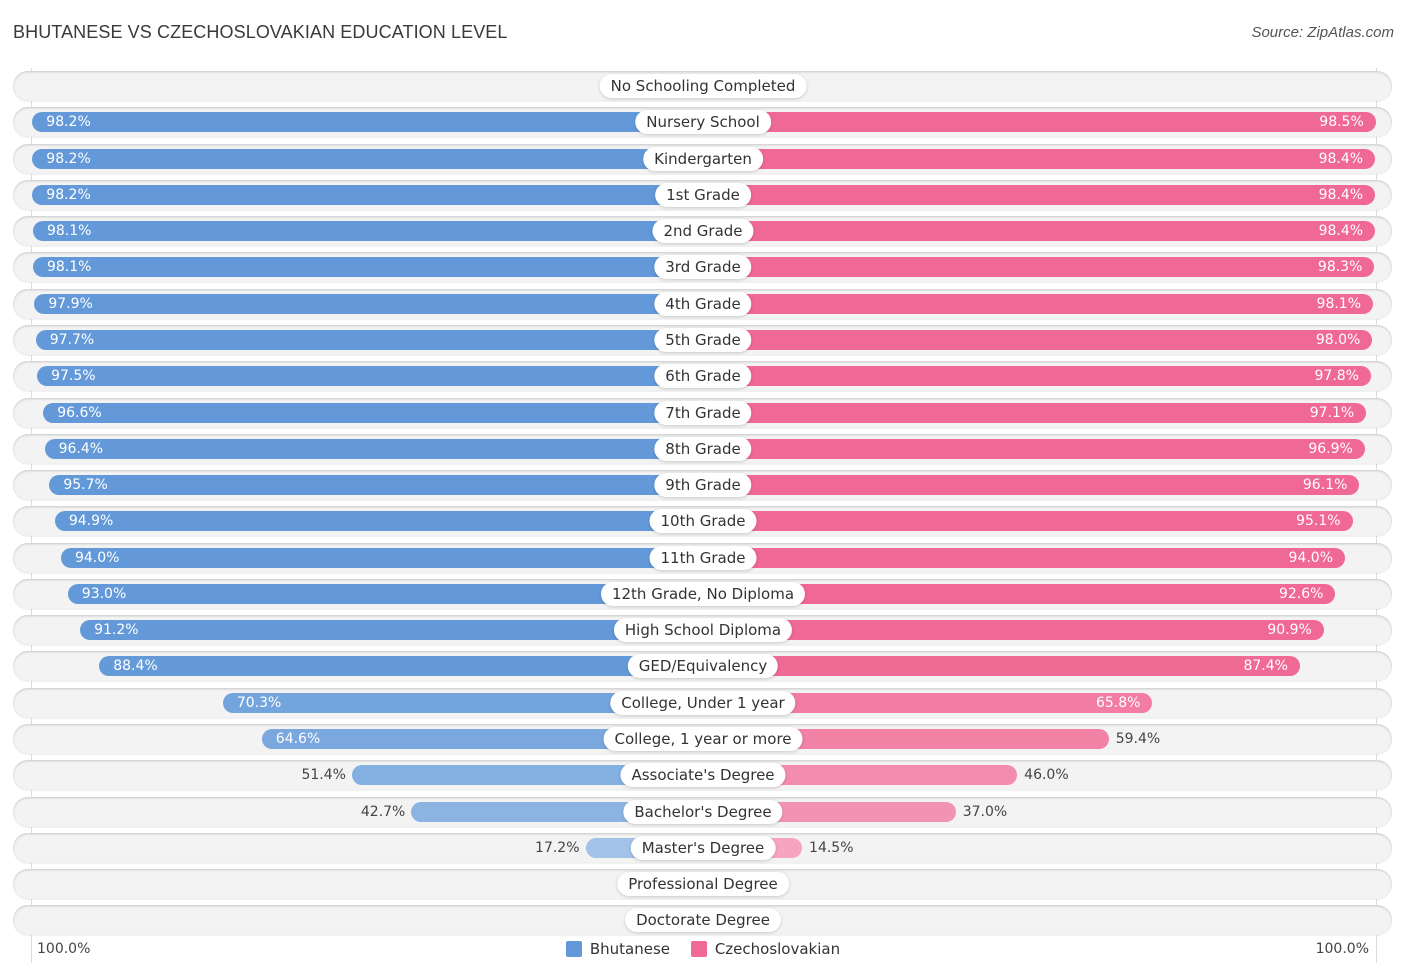 The image size is (1406, 975). Describe the element at coordinates (703, 775) in the screenshot. I see `category-label: Associate's Degree` at that location.